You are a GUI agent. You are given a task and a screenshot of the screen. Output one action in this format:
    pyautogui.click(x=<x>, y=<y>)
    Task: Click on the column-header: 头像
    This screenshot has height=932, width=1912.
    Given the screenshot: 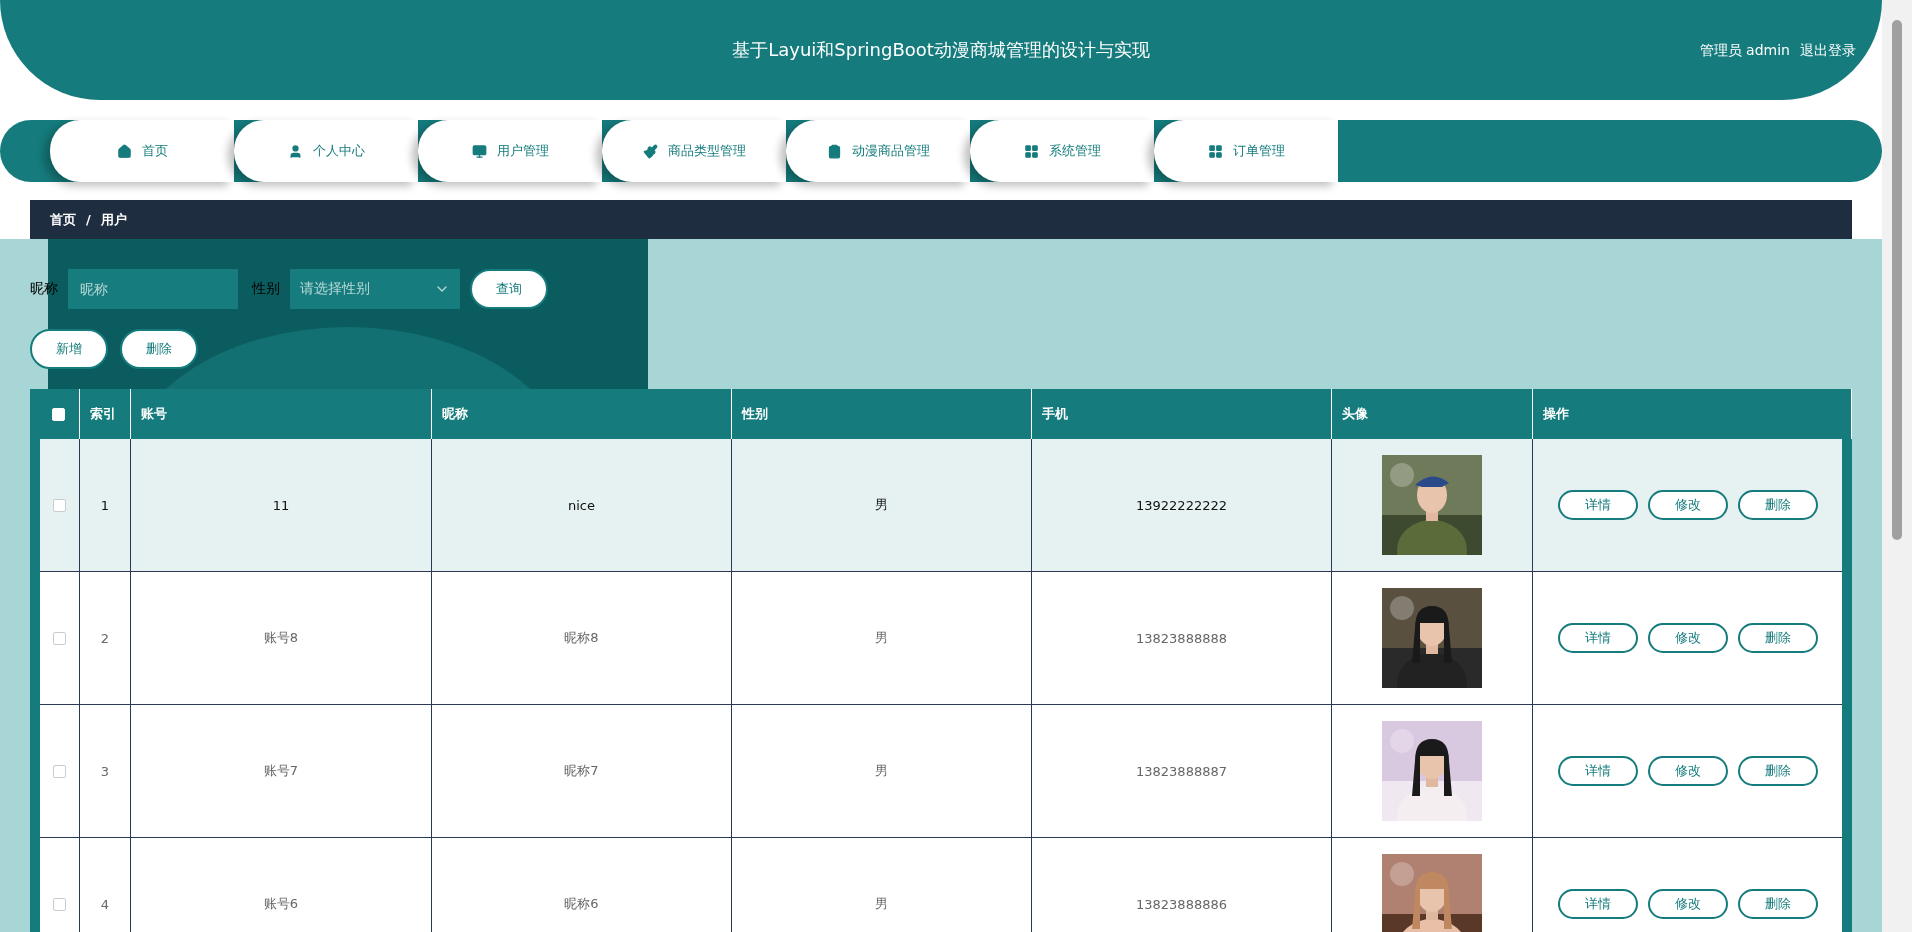 What is the action you would take?
    pyautogui.click(x=1355, y=414)
    